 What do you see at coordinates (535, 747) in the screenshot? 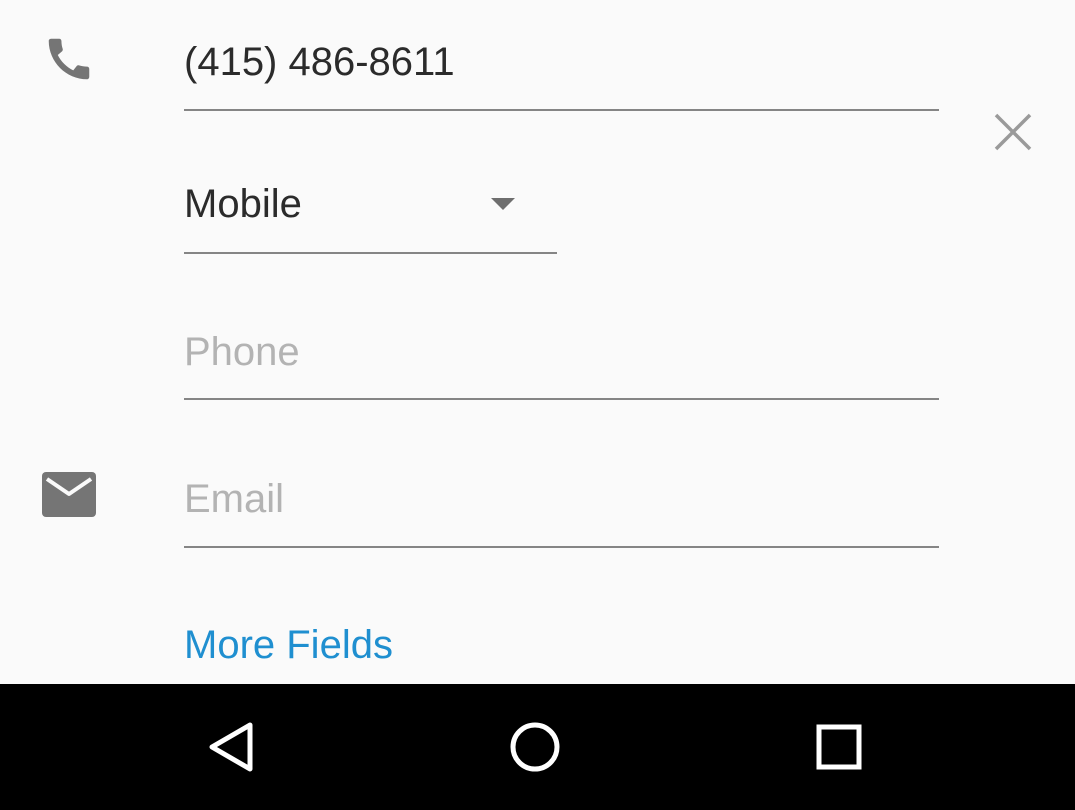
I see `home-icon` at bounding box center [535, 747].